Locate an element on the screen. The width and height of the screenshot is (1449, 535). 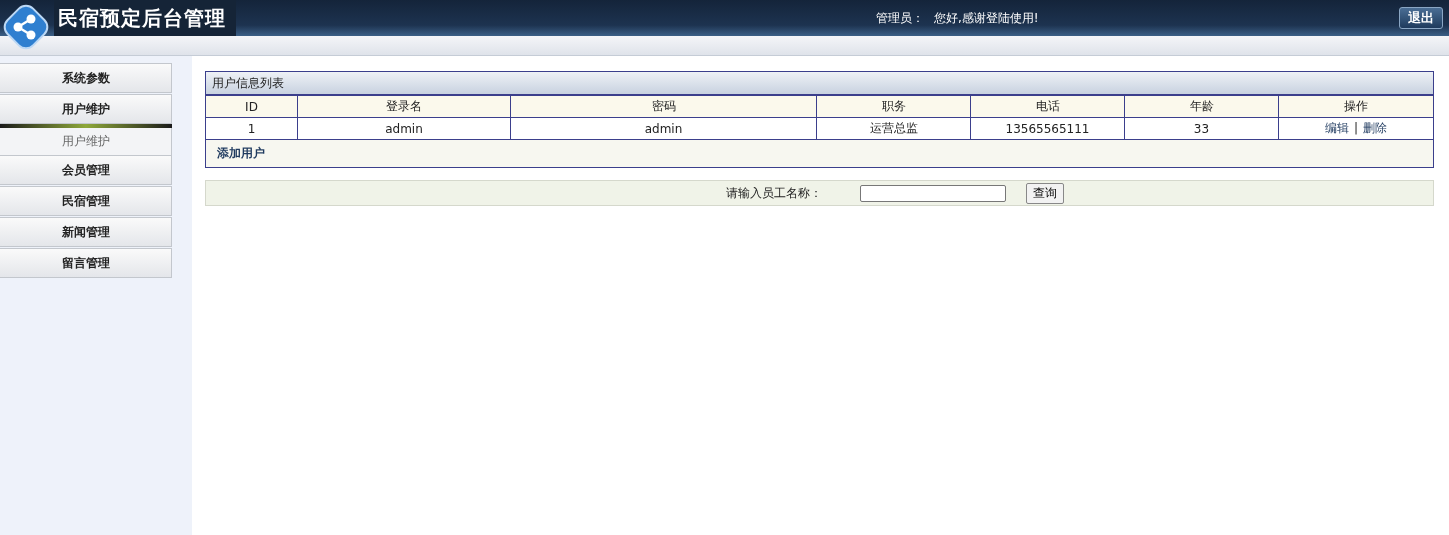
search-label: 请输入员工名称： is located at coordinates (773, 193).